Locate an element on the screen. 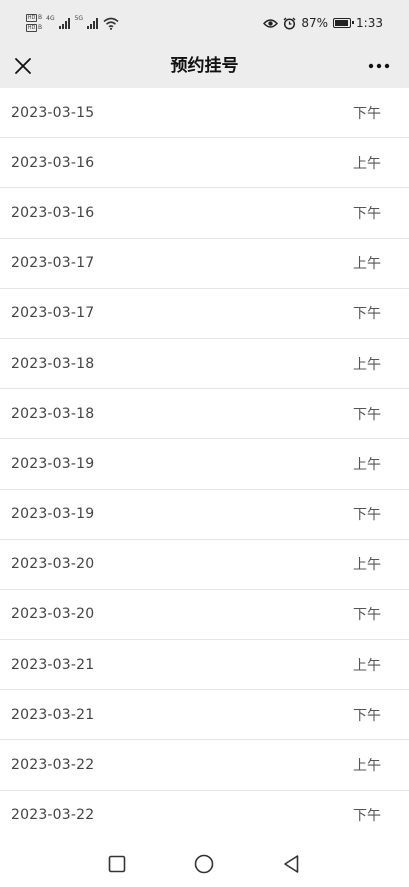 This screenshot has width=409, height=887. appointment-slot-row: 2023-03-17 上午 is located at coordinates (204, 264).